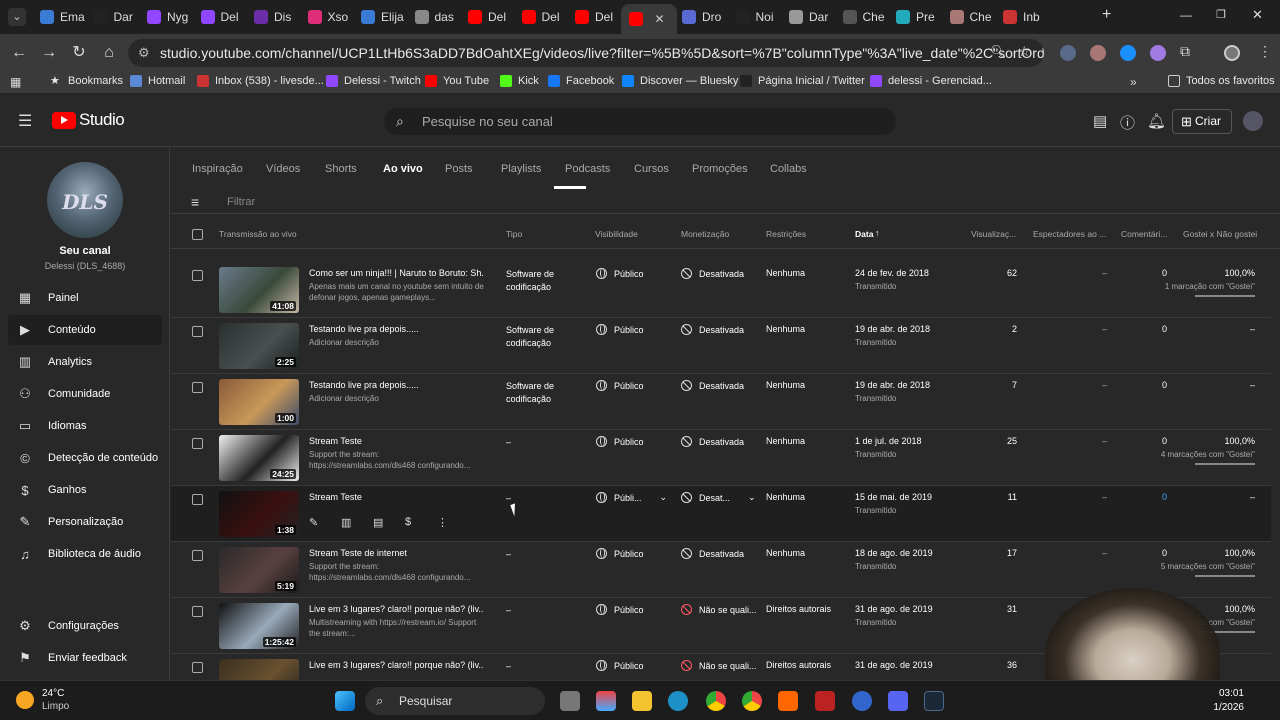  I want to click on edit-pencil-icon: ✎, so click(325, 522).